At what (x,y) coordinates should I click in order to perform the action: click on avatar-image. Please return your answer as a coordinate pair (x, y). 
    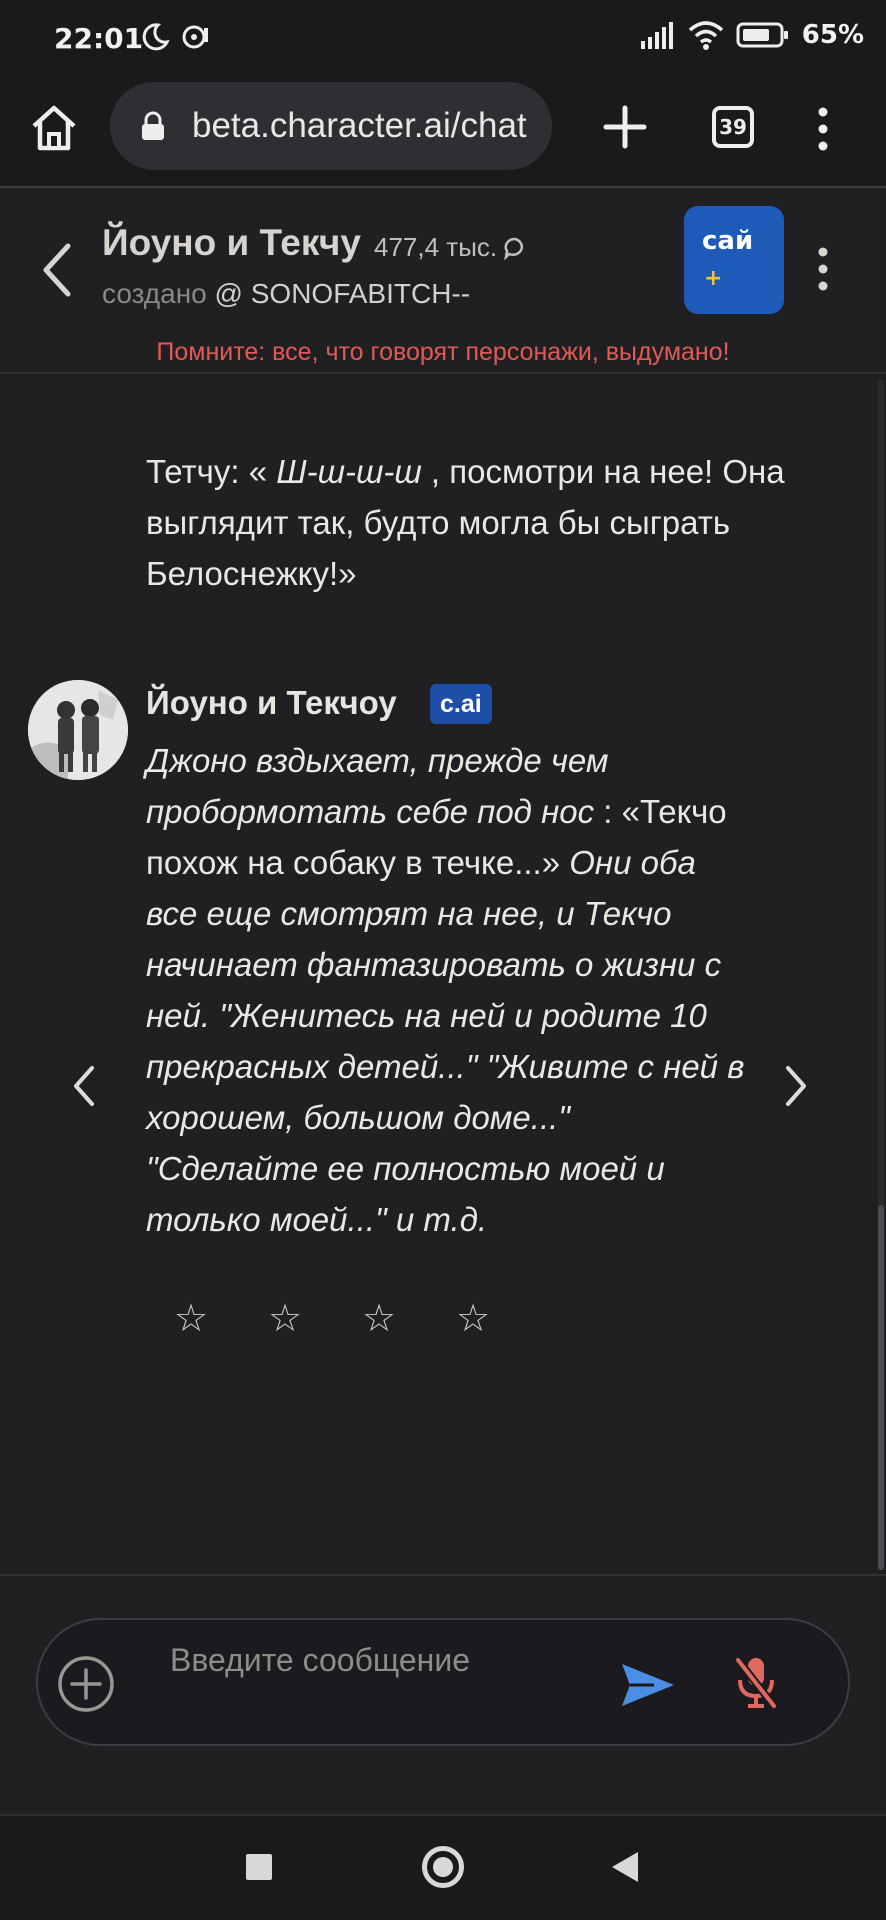
    Looking at the image, I should click on (78, 730).